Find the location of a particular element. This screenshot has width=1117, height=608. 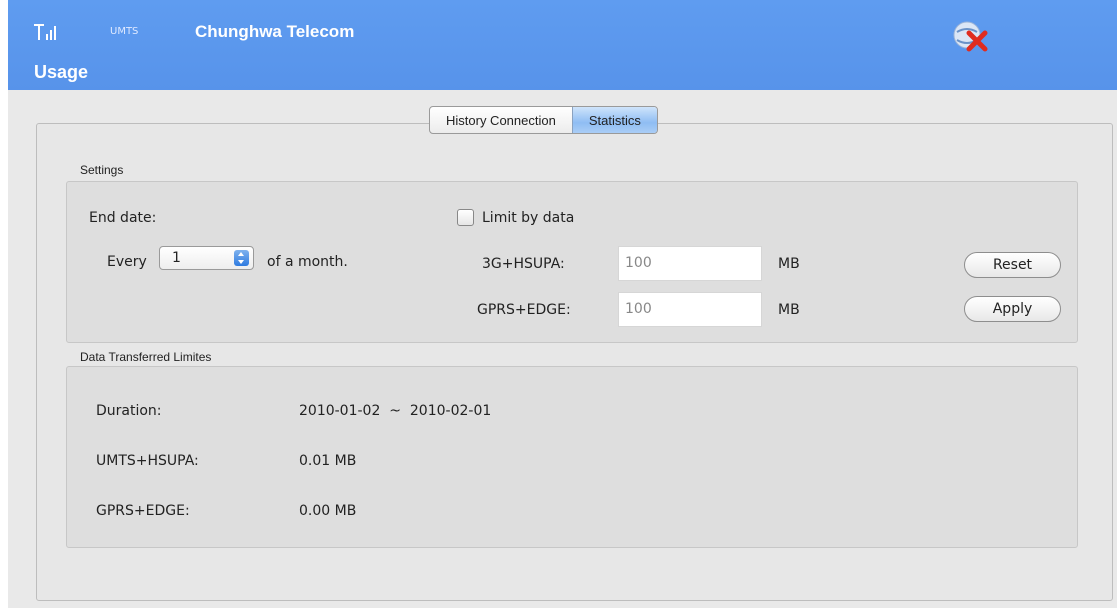

page-title: Usage is located at coordinates (61, 72).